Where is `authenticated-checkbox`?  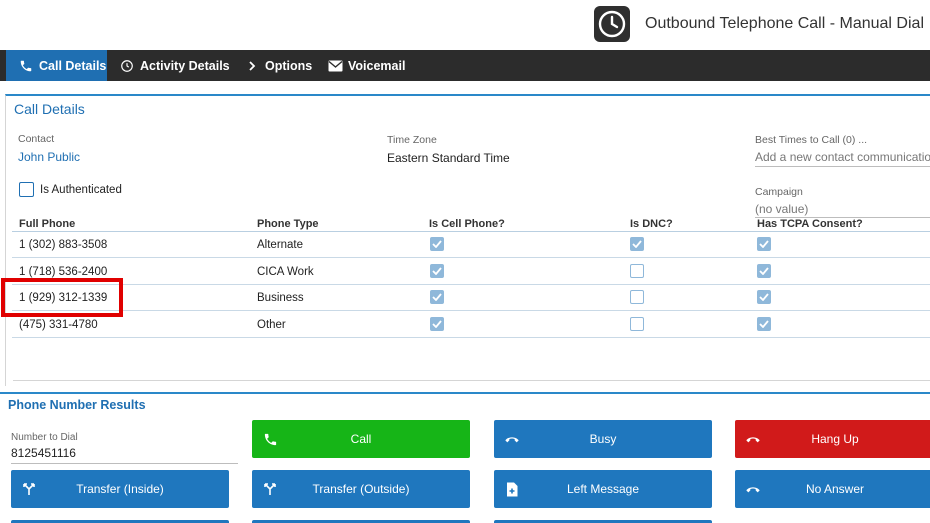 authenticated-checkbox is located at coordinates (26, 189).